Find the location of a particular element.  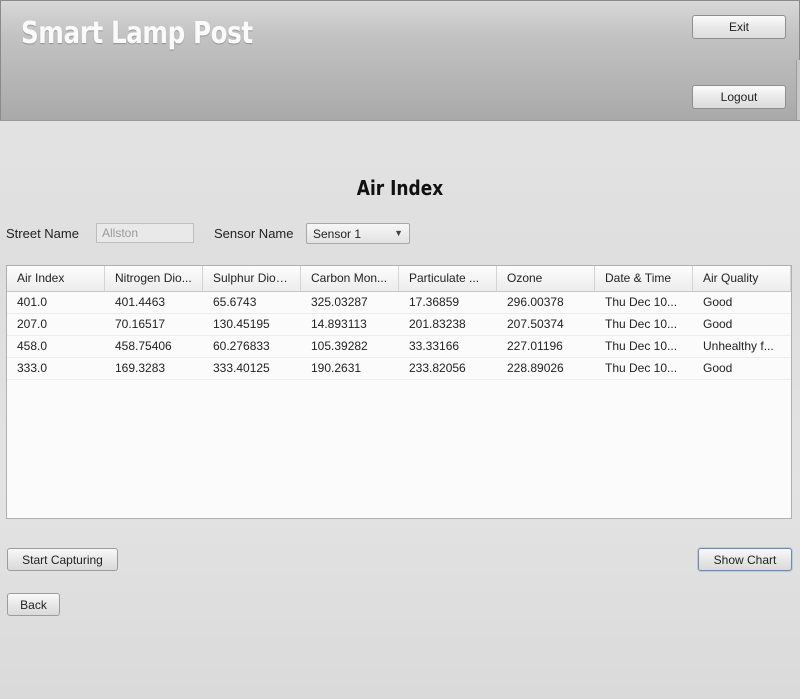

table-cell: 65.6743 is located at coordinates (235, 302).